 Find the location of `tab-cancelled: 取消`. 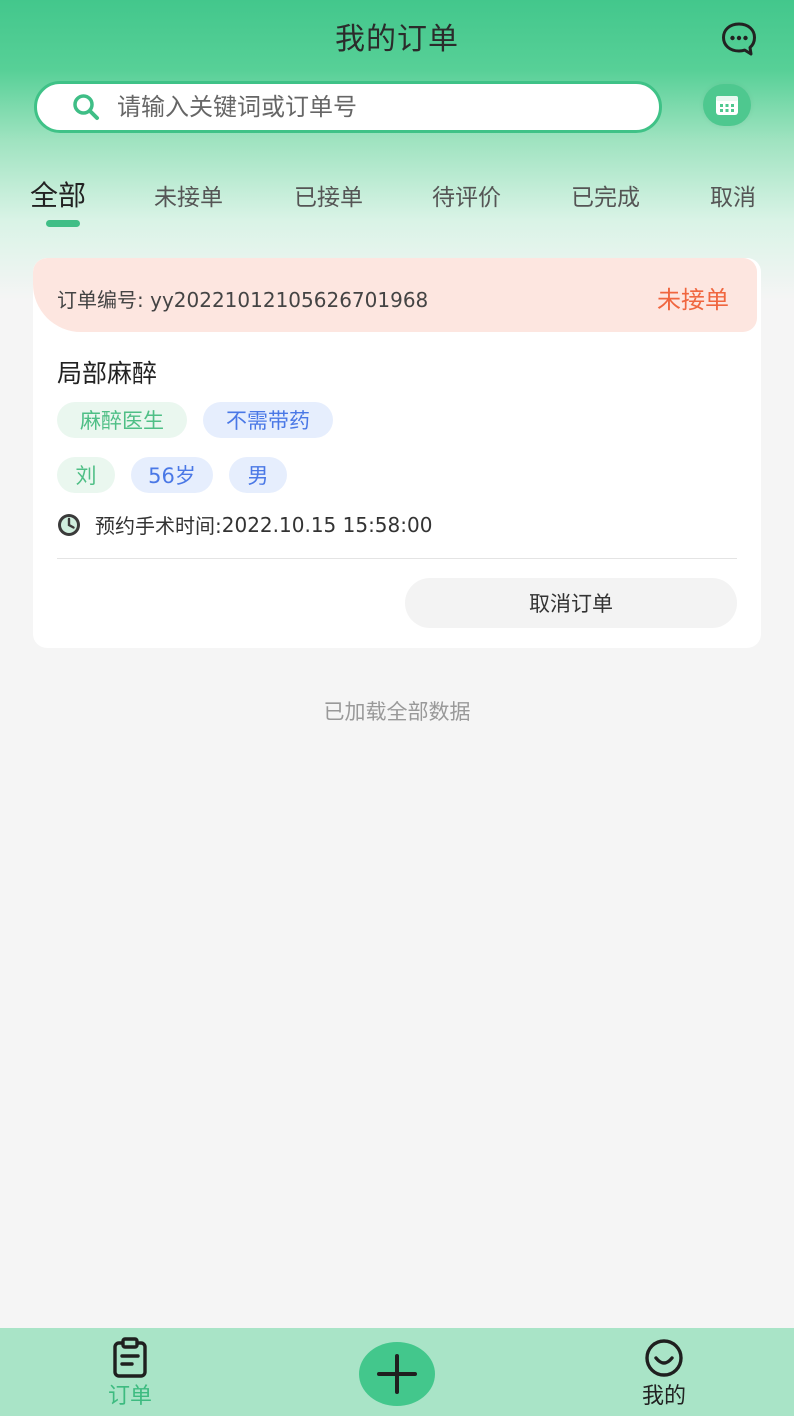

tab-cancelled: 取消 is located at coordinates (733, 195).